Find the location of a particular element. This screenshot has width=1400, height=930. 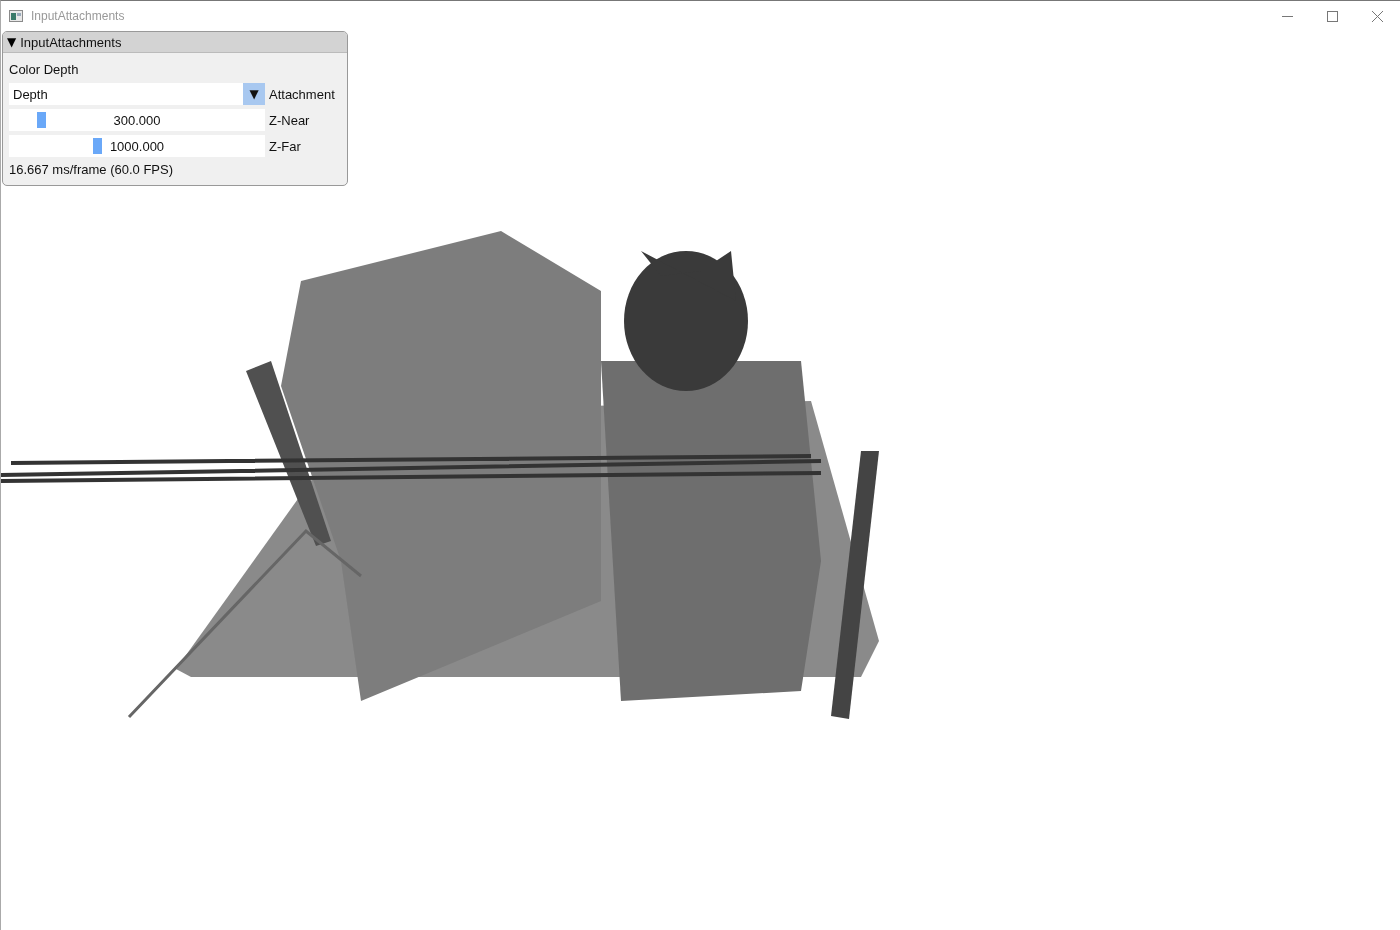

minimize-icon is located at coordinates (1287, 16).